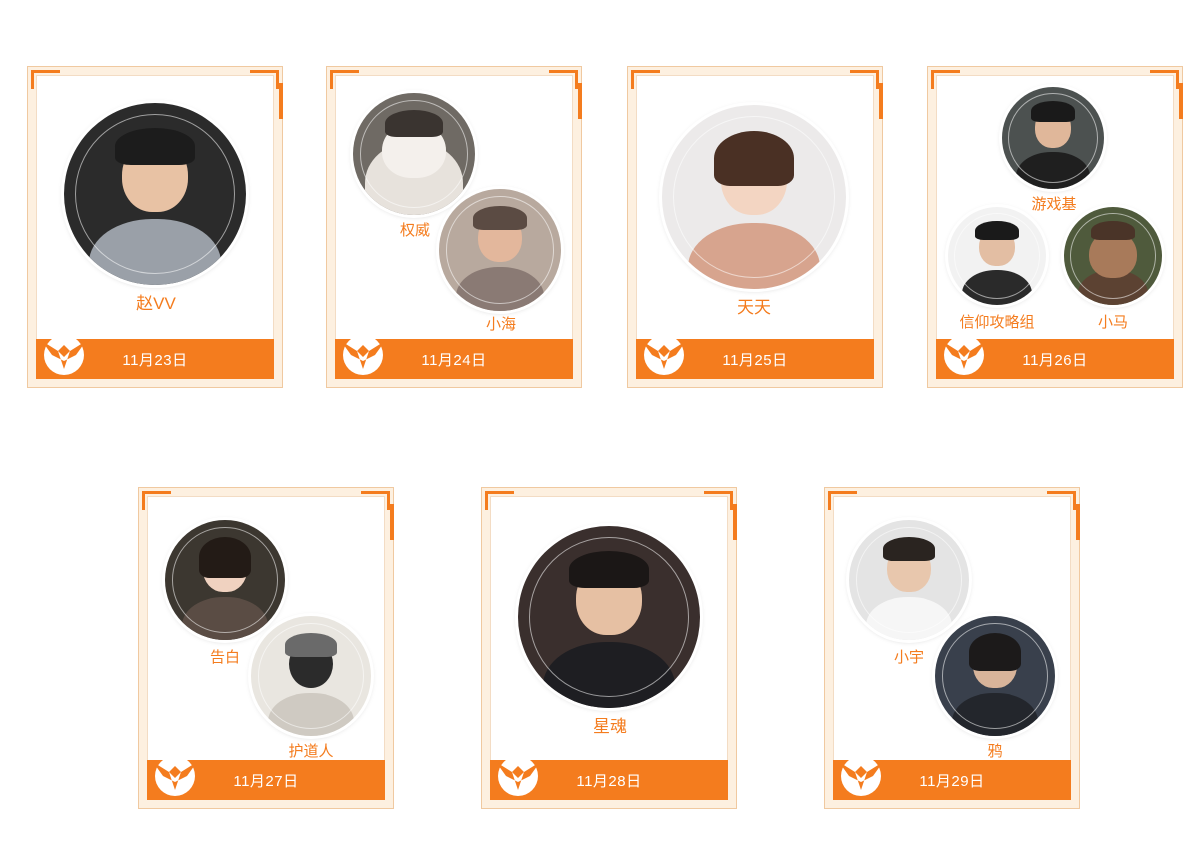  I want to click on guest-name: 星魂, so click(610, 726).